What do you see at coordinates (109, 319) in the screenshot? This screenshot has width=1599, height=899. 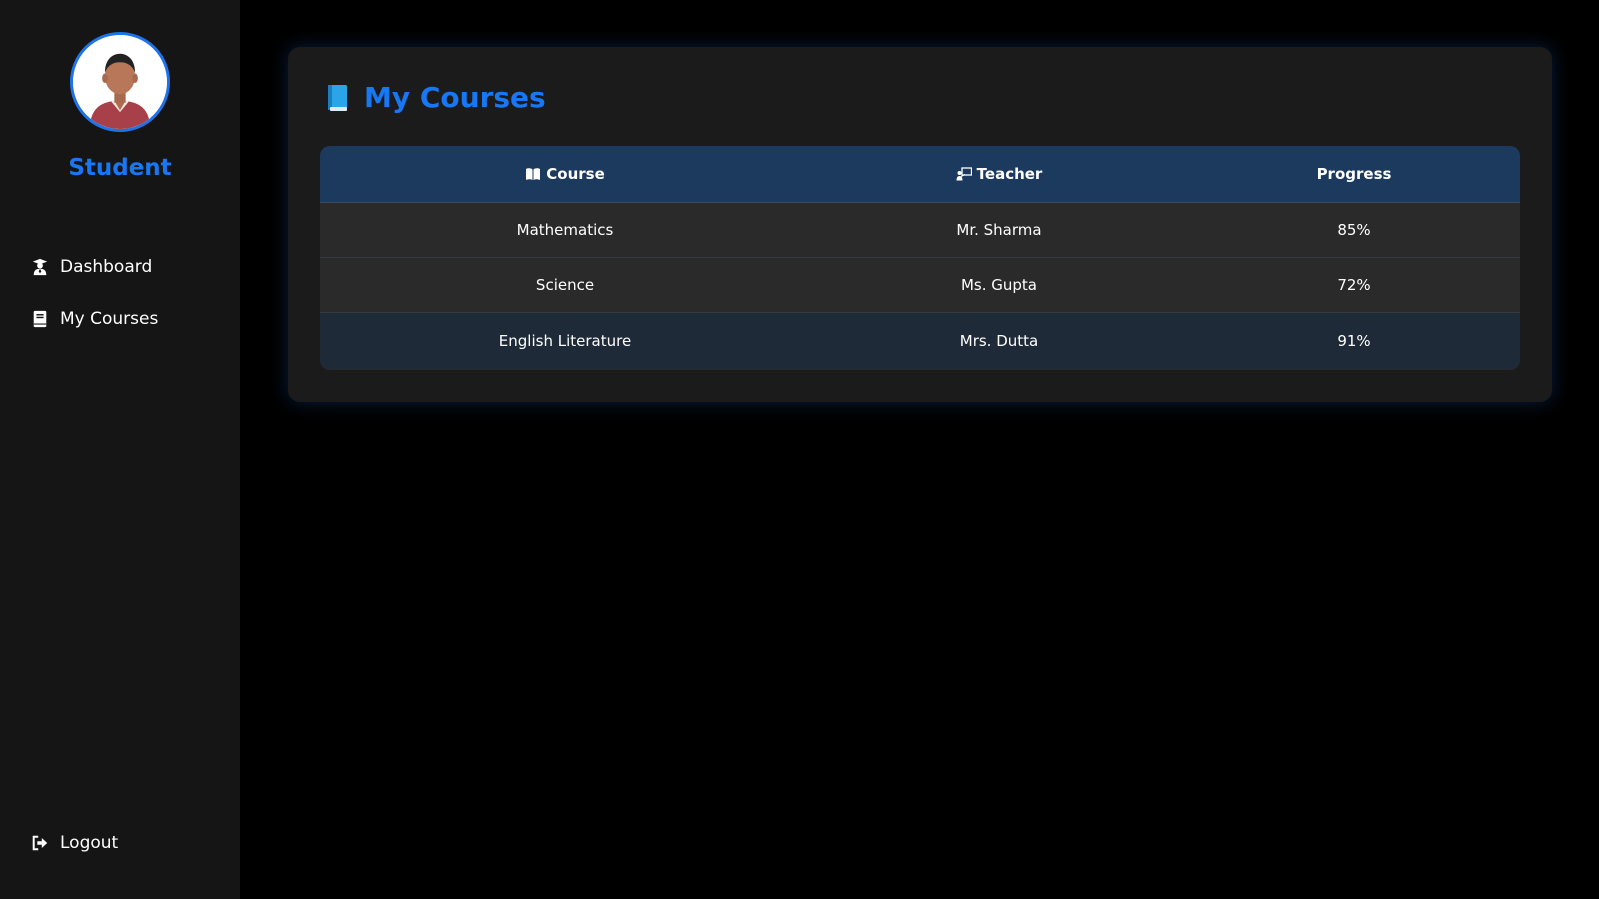 I see `sidebar-item-label: My Courses` at bounding box center [109, 319].